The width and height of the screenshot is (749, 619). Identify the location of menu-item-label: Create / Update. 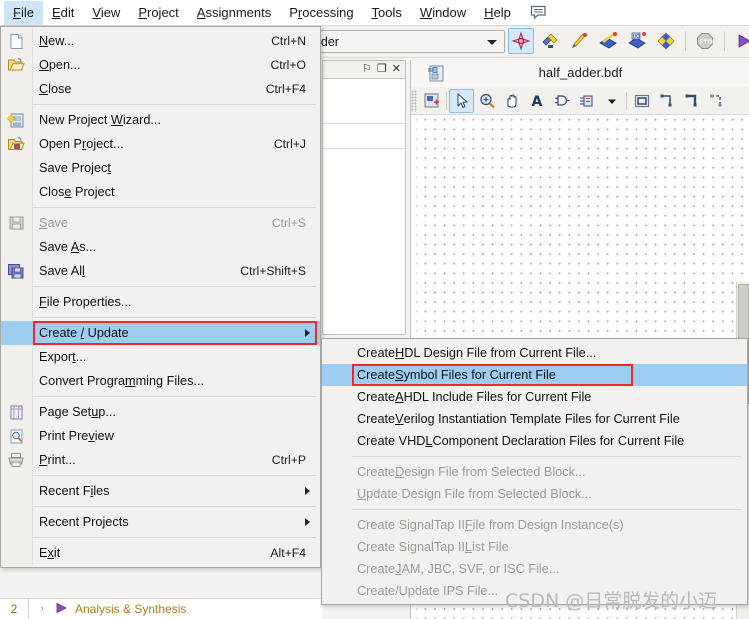
(84, 333).